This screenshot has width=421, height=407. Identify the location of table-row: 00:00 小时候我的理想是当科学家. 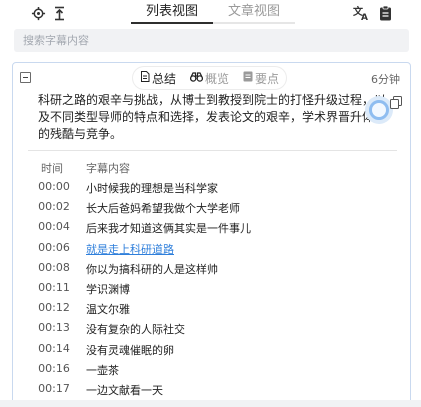
(211, 188).